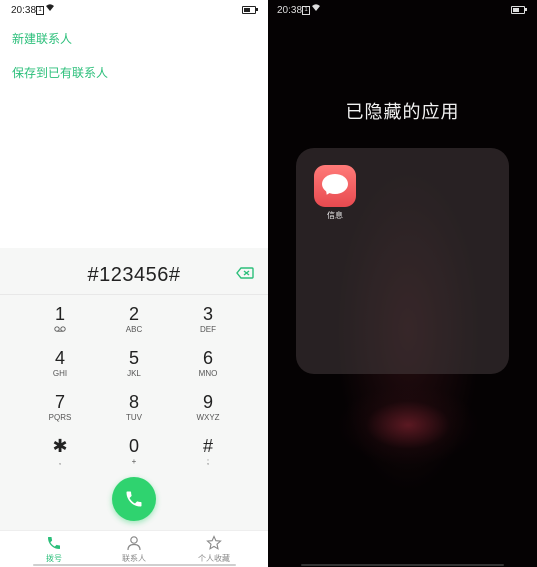  What do you see at coordinates (134, 417) in the screenshot?
I see `key-letters: TUV` at bounding box center [134, 417].